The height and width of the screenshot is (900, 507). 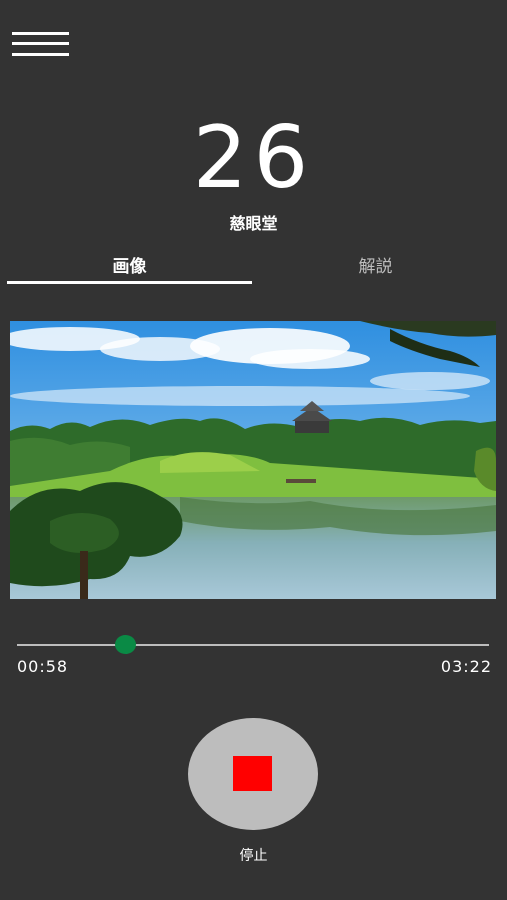 I want to click on stop-button, so click(x=253, y=774).